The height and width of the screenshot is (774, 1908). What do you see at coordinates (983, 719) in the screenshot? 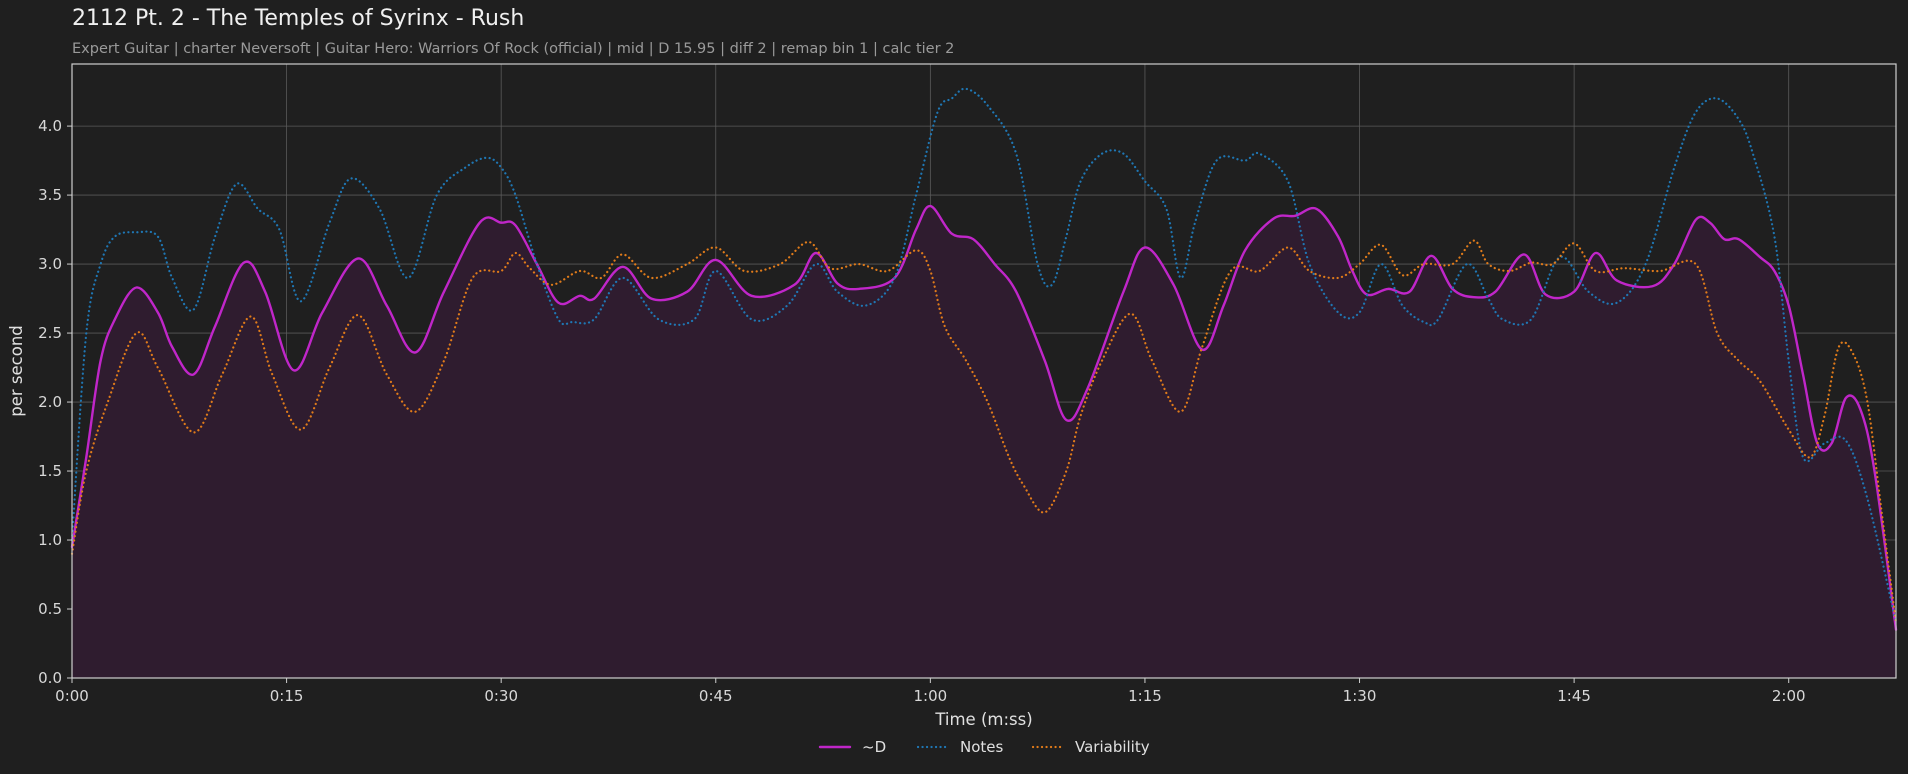
I see `x-axis-label: Time (m:ss)` at bounding box center [983, 719].